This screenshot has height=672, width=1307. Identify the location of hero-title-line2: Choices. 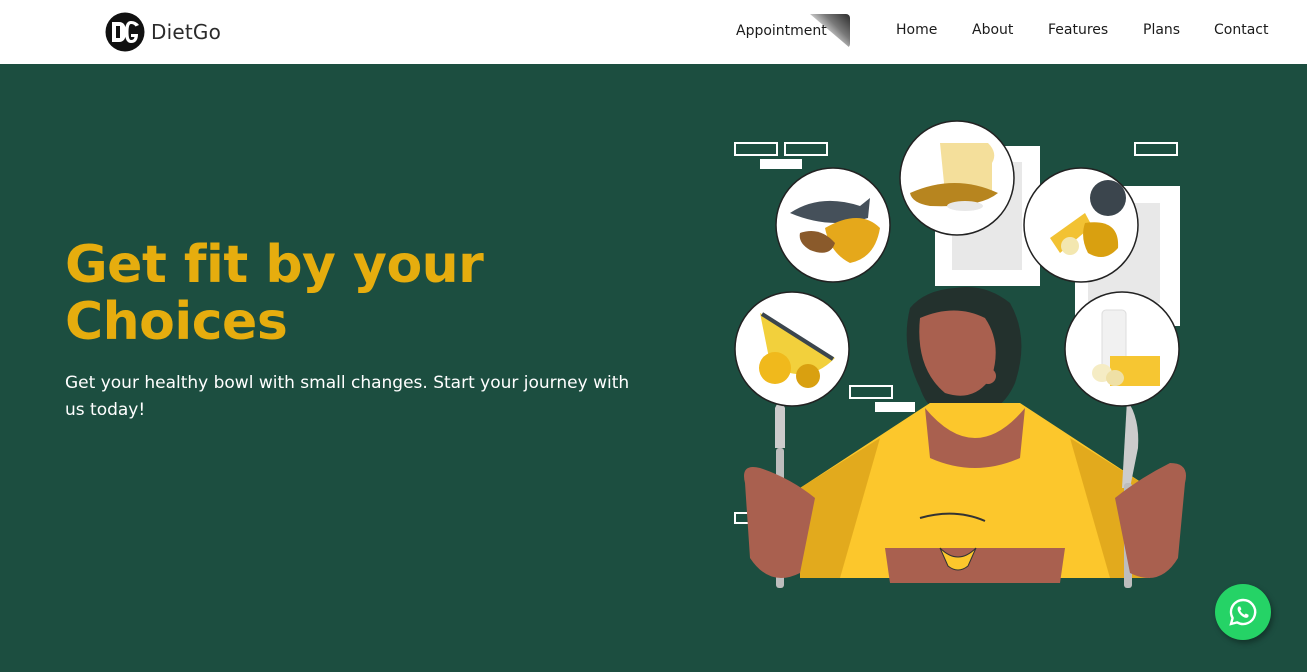
(176, 322).